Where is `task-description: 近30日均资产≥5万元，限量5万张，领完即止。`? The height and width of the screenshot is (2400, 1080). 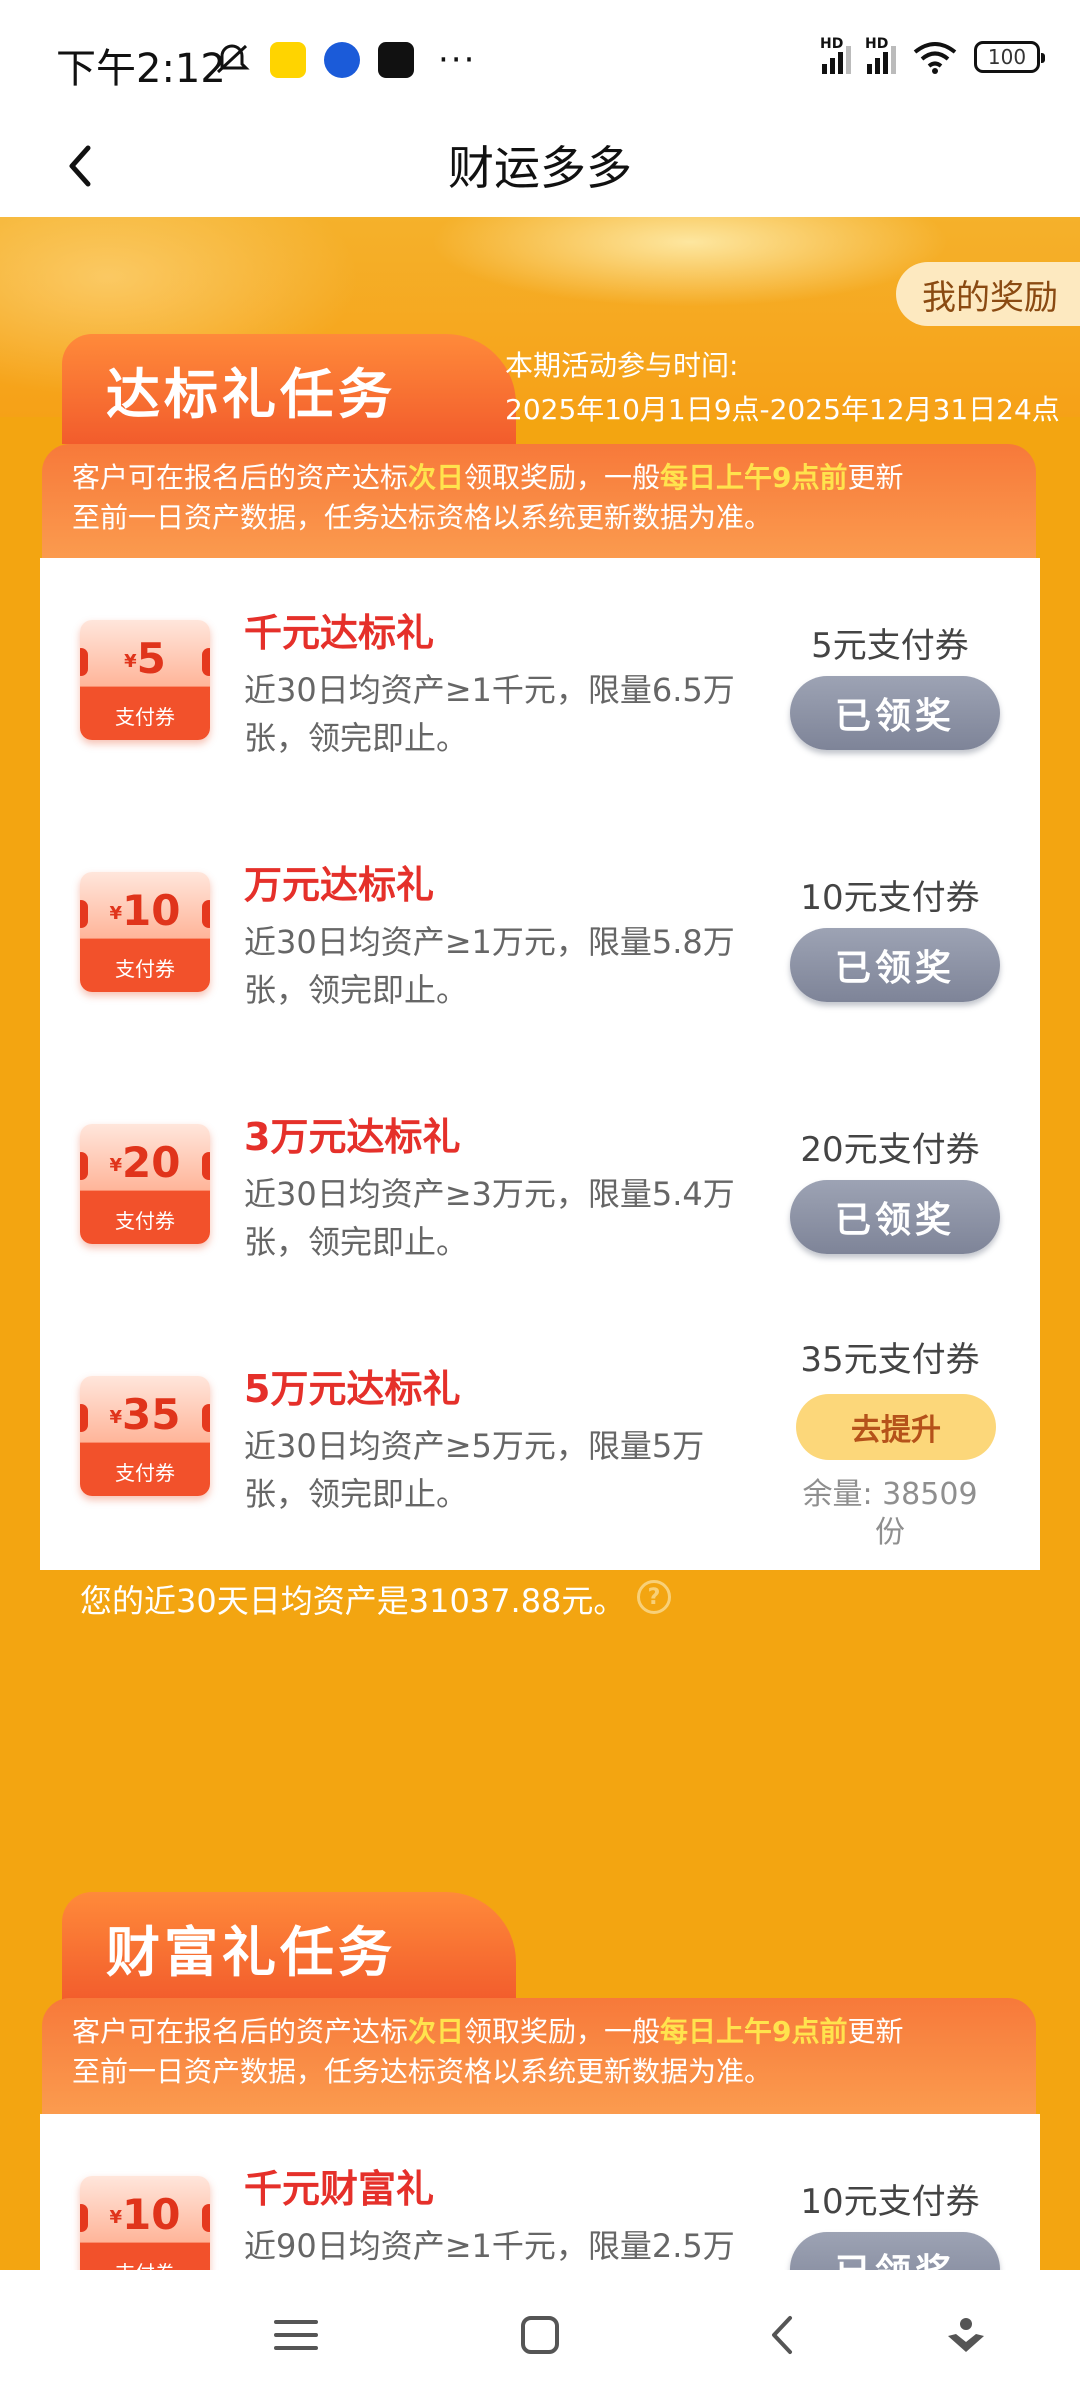 task-description: 近30日均资产≥5万元，限量5万张，领完即止。 is located at coordinates (474, 1470).